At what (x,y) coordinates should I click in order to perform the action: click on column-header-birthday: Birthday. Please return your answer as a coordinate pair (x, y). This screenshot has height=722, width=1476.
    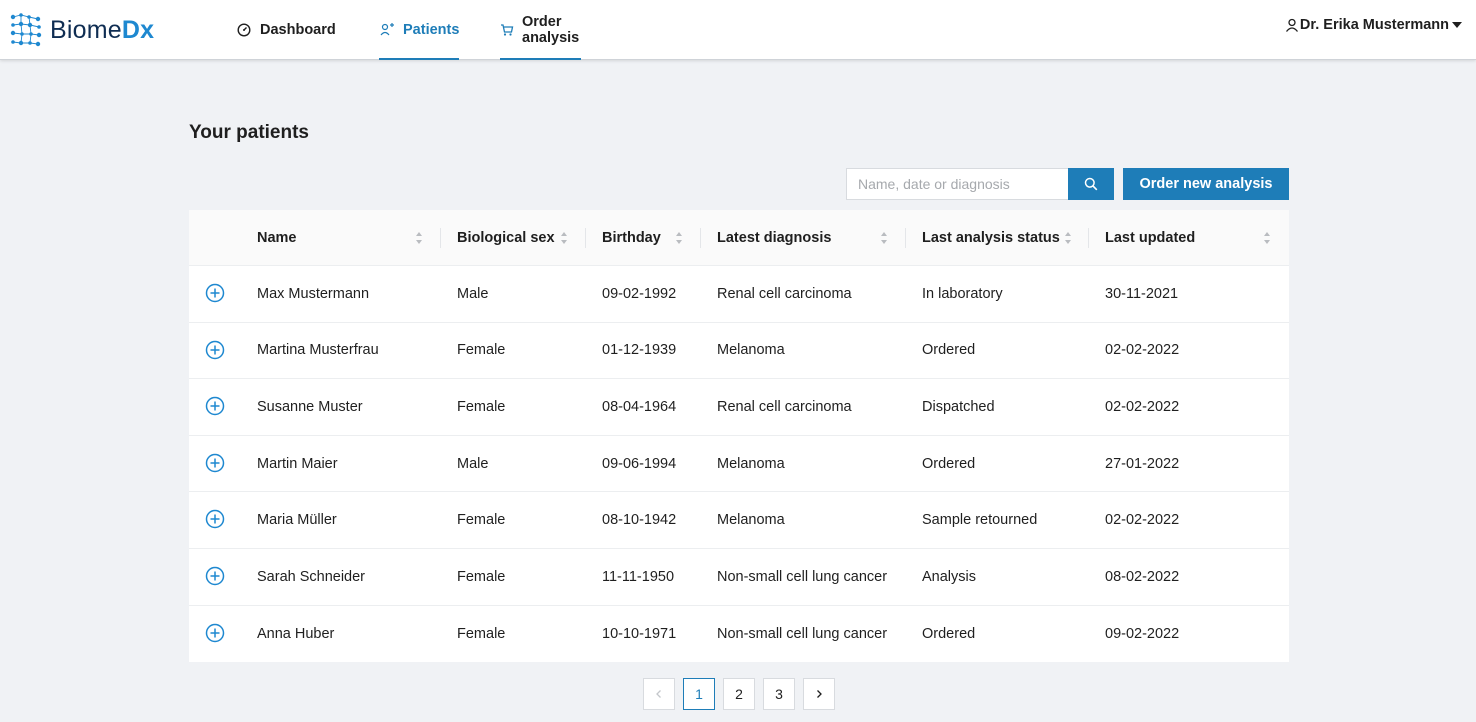
    Looking at the image, I should click on (652, 238).